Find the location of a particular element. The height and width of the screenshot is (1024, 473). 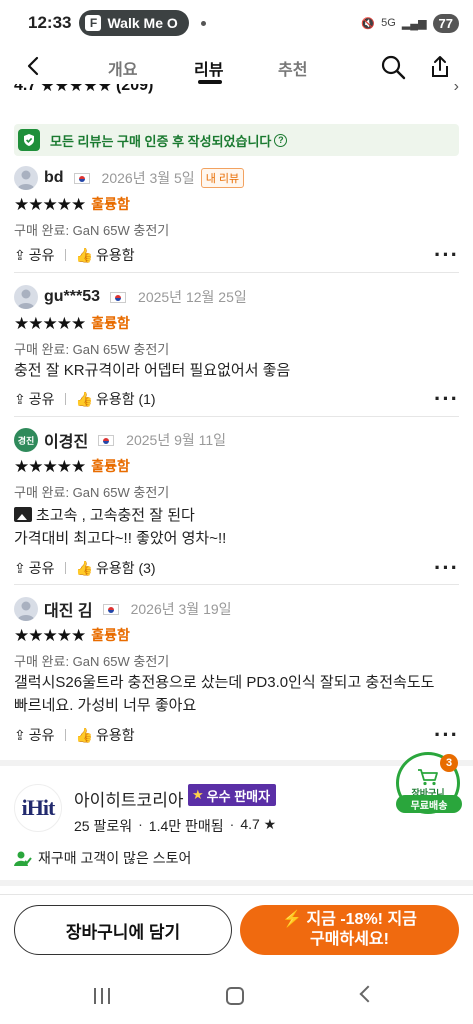

system-nav-bar is located at coordinates (236, 999).